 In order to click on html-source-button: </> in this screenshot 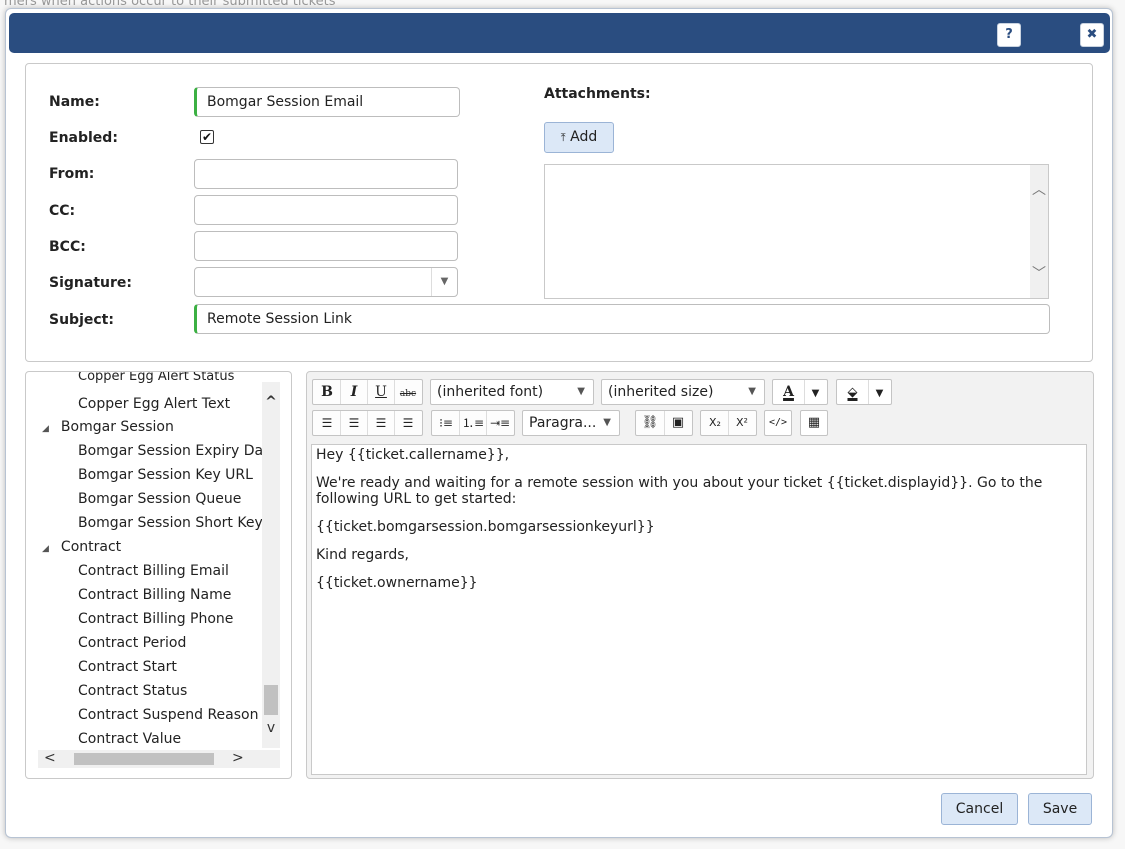, I will do `click(778, 423)`.